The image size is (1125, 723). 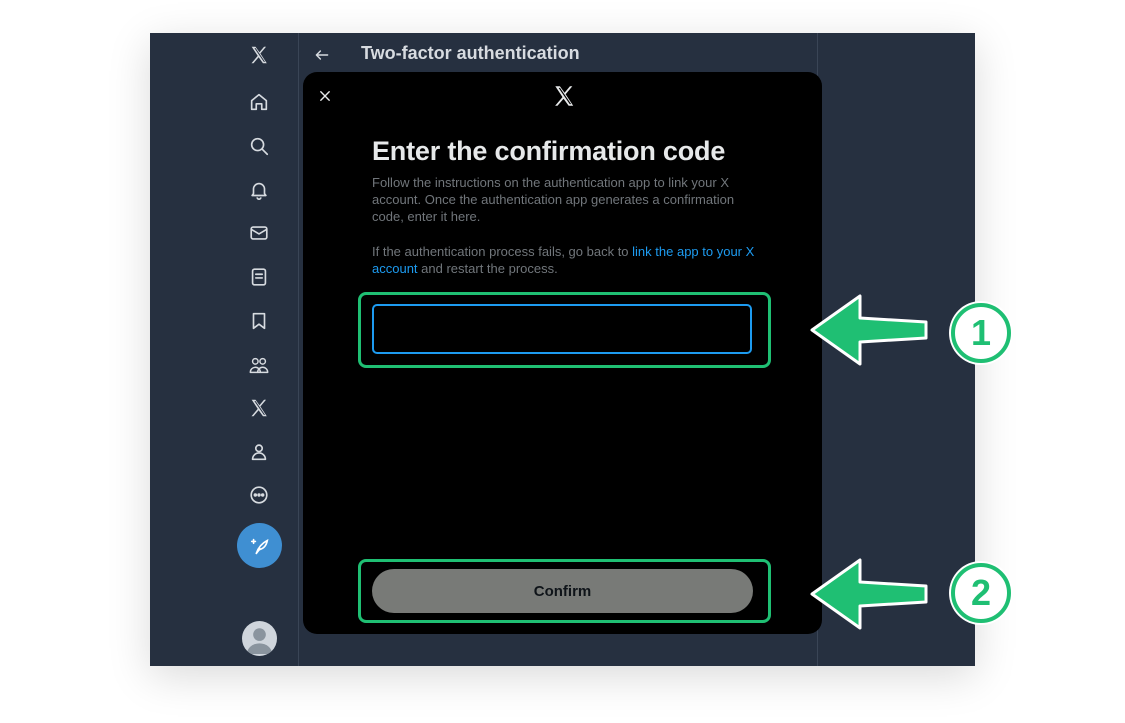 I want to click on arrow-icon-step1, so click(x=869, y=330).